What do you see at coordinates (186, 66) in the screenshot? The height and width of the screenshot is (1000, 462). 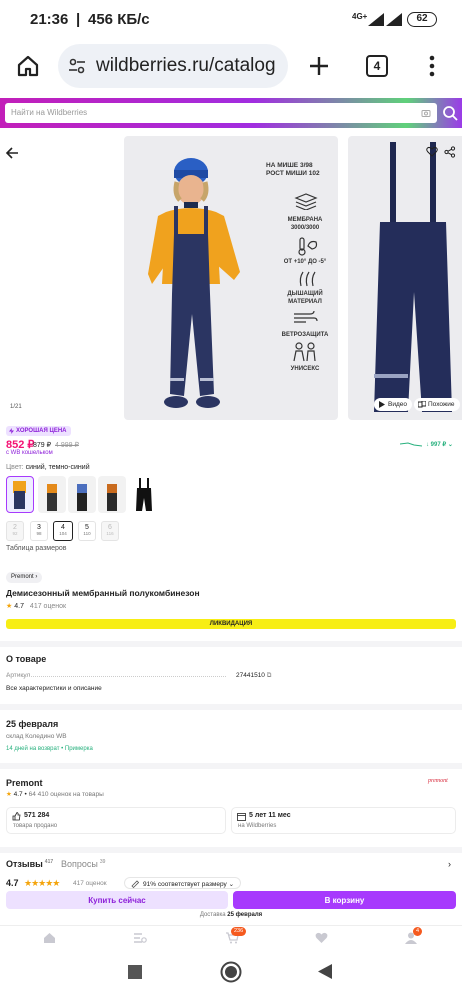 I see `url-text: wildberries.ru/catalog` at bounding box center [186, 66].